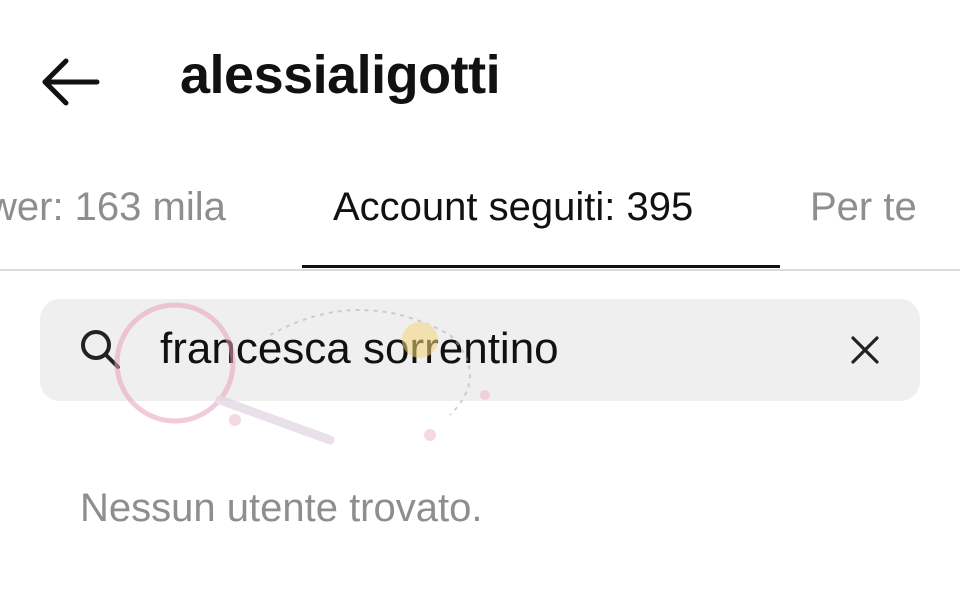 This screenshot has height=606, width=960. Describe the element at coordinates (281, 508) in the screenshot. I see `no-results-message: Nessun utente trovato.` at that location.